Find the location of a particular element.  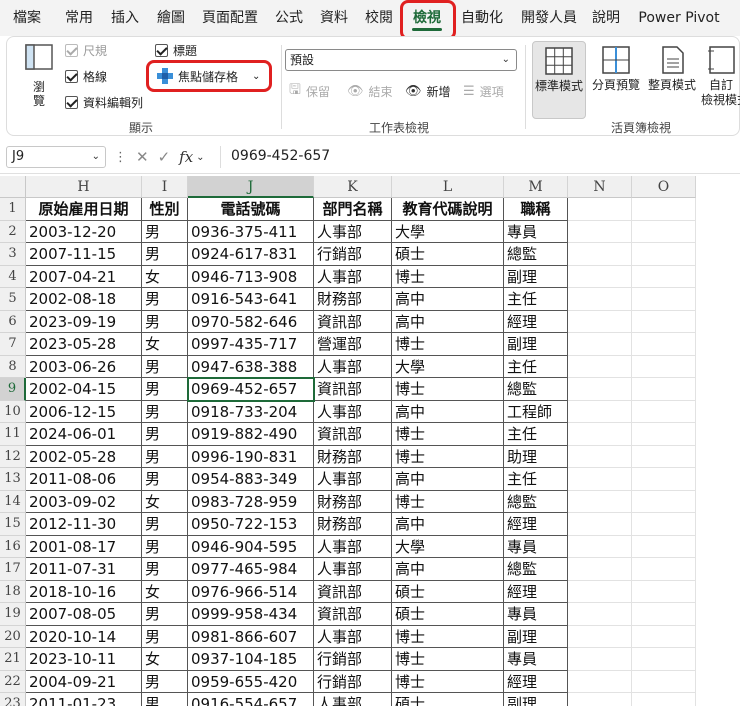

table-cell: 0959-655-420 is located at coordinates (251, 681).